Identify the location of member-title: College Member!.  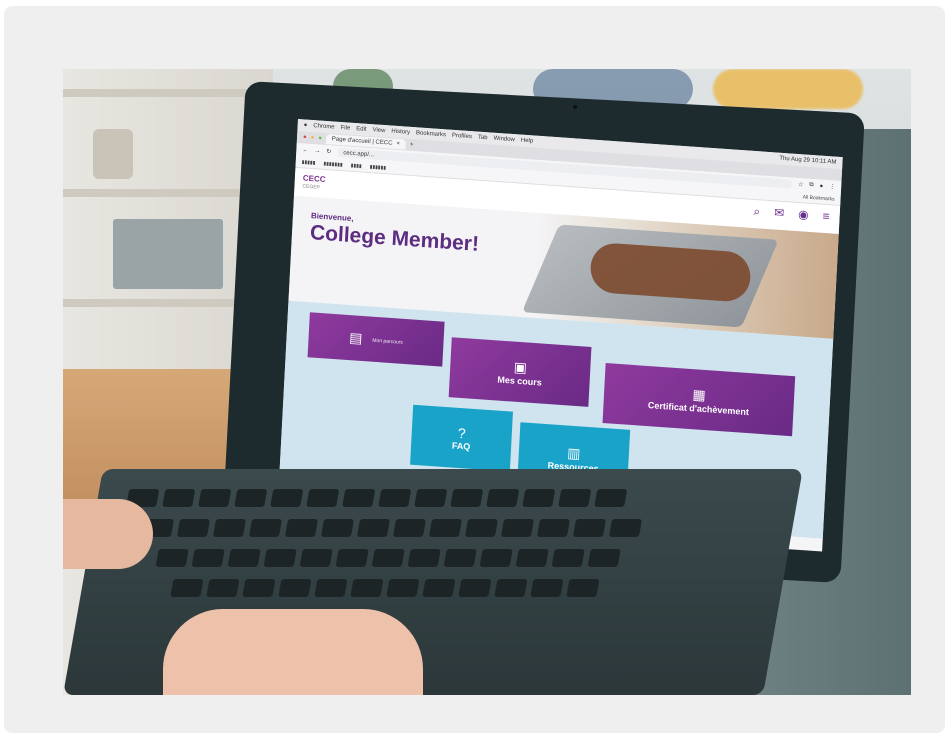
(394, 238).